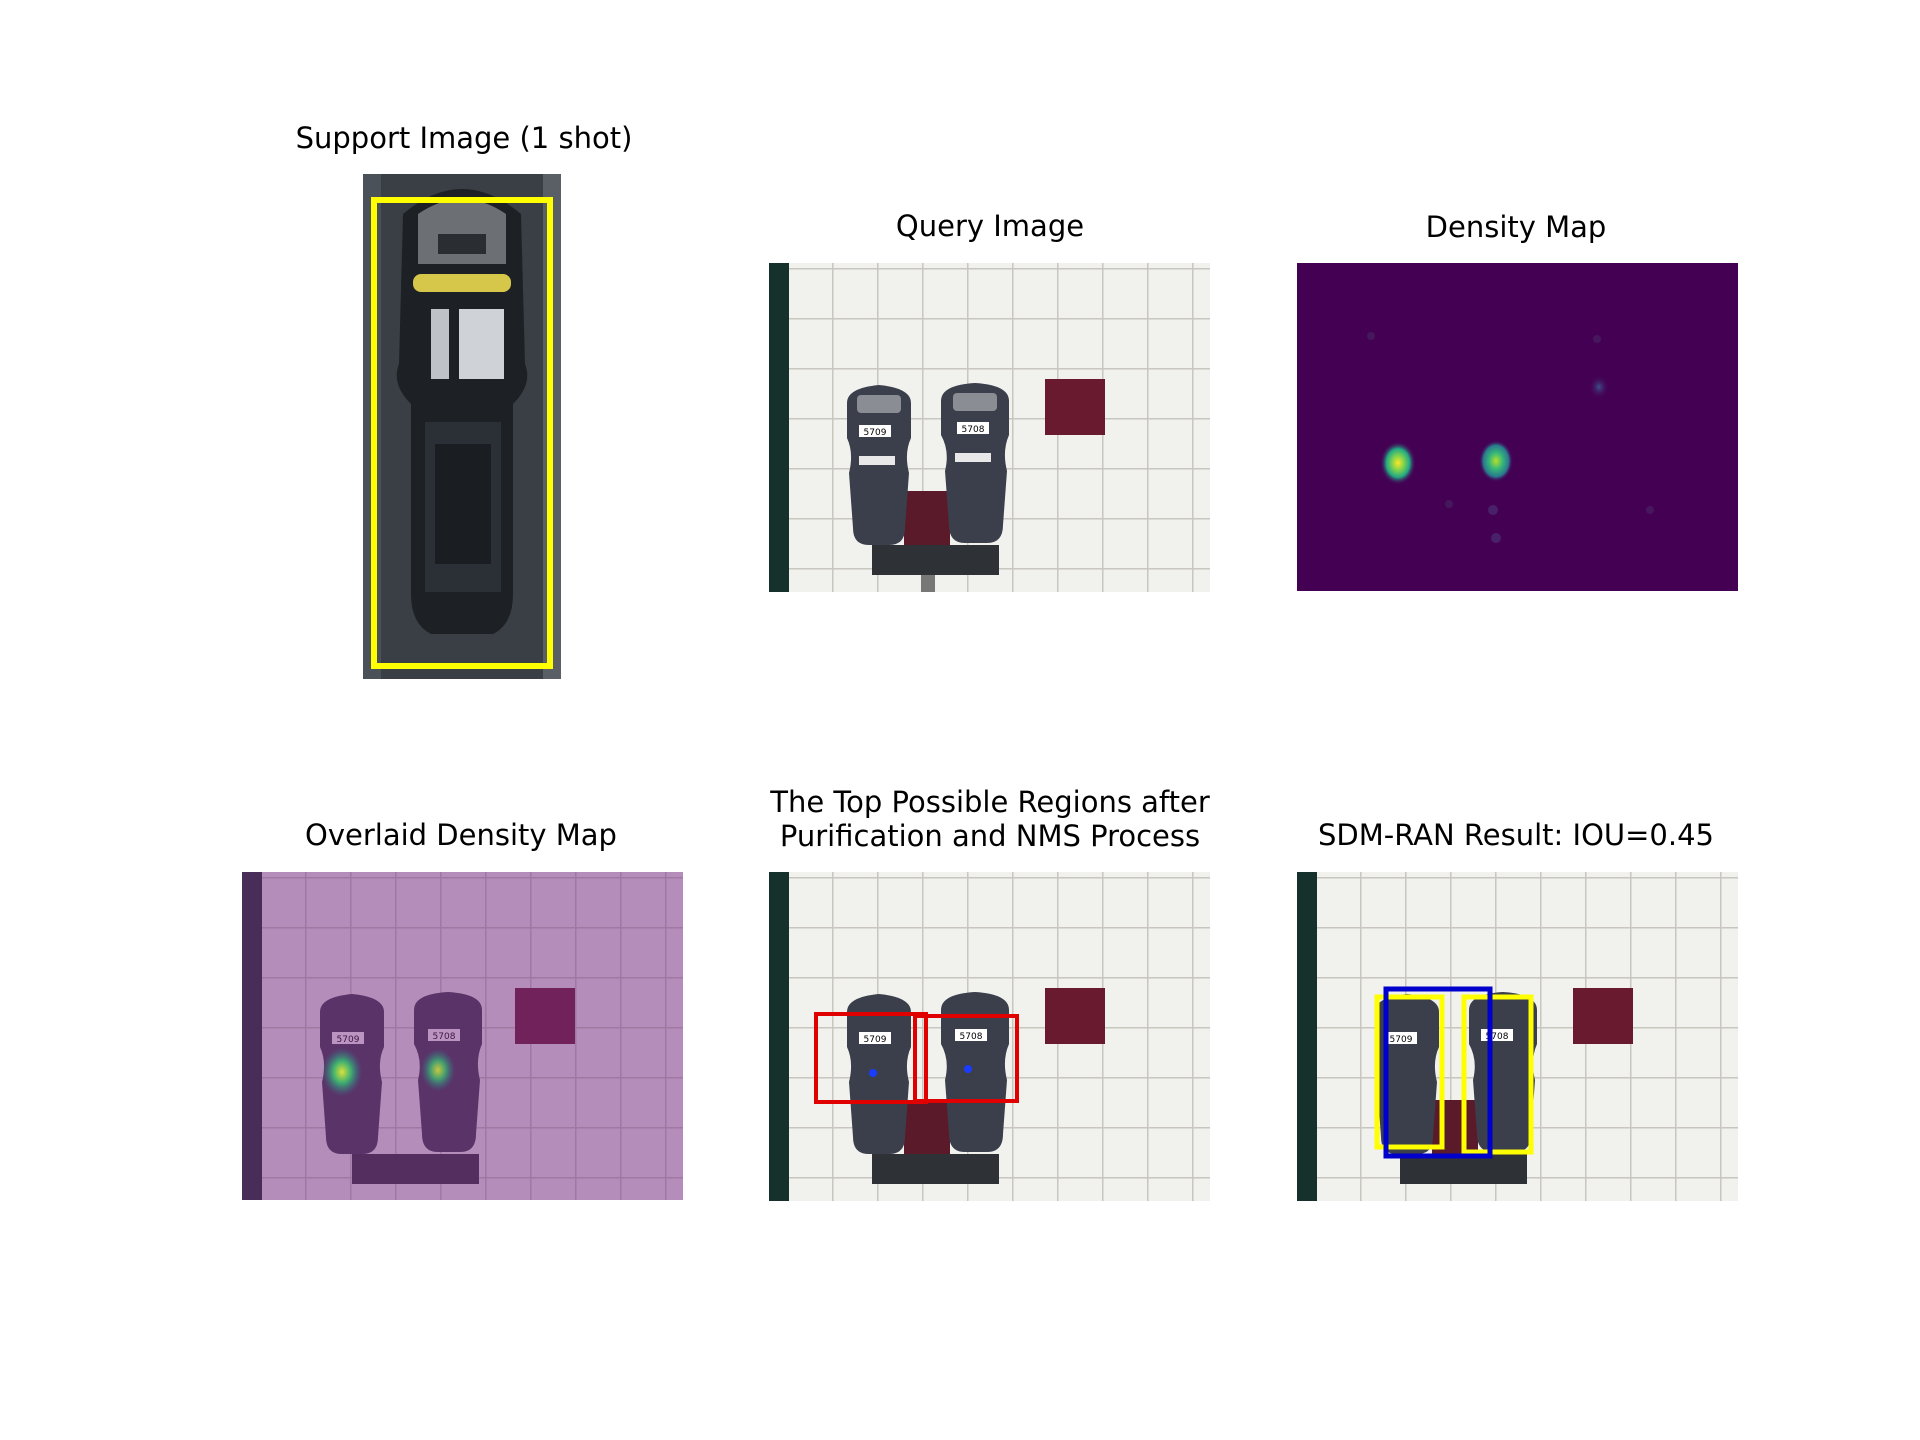 The width and height of the screenshot is (1920, 1440). Describe the element at coordinates (1401, 1040) in the screenshot. I see `result-meter-left-number: 5709` at that location.